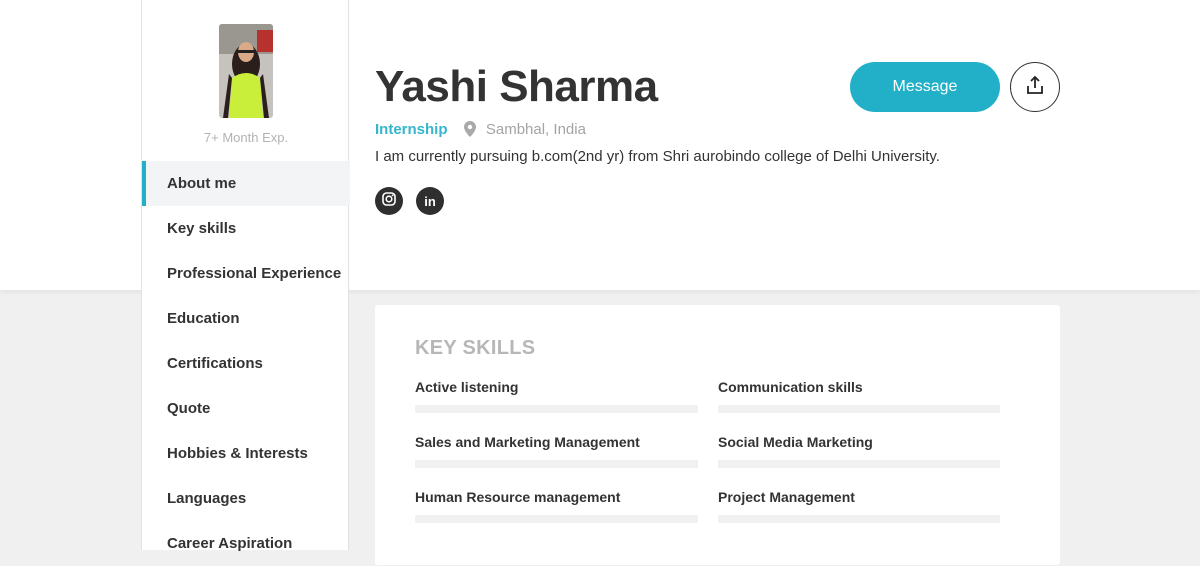 This screenshot has width=1200, height=566. I want to click on nav-item-hobbies-interests: Hobbies & Interests, so click(246, 453).